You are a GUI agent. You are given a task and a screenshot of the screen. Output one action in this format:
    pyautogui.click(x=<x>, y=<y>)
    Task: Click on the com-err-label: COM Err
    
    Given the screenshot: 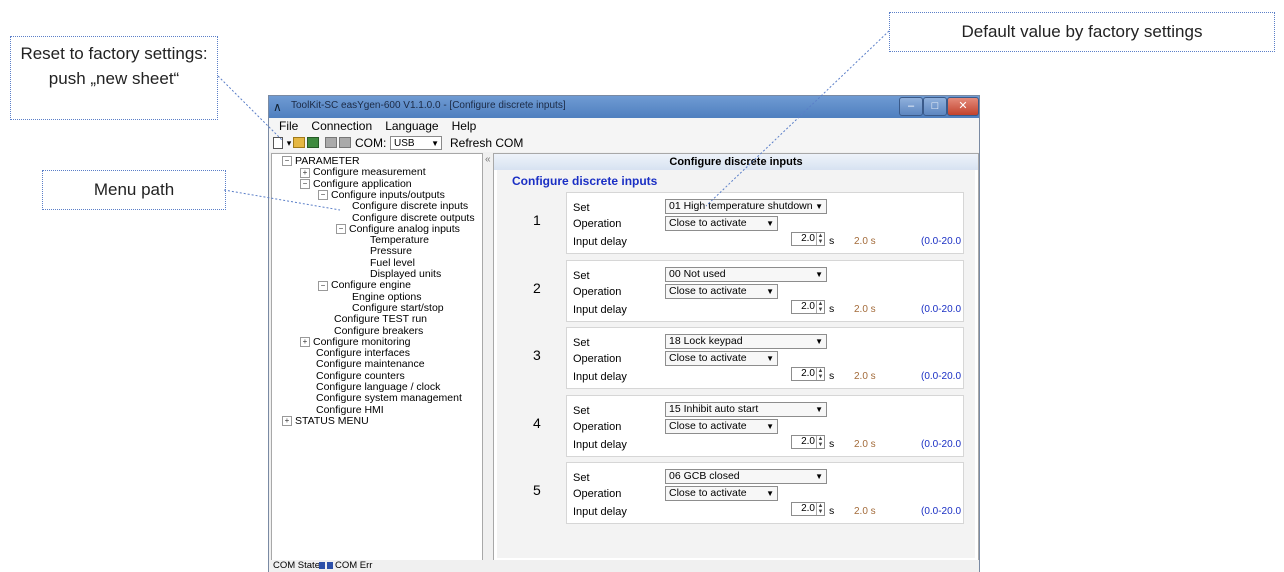 What is the action you would take?
    pyautogui.click(x=354, y=565)
    